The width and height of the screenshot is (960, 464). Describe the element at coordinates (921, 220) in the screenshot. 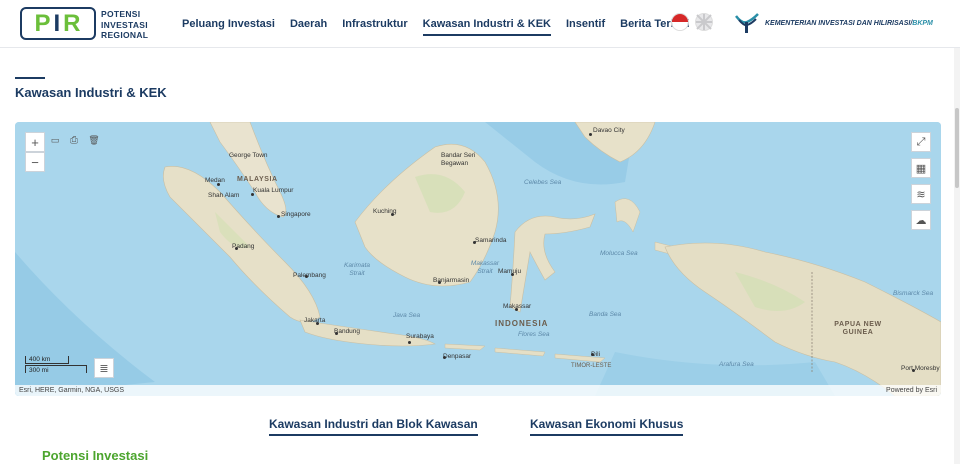

I see `cloud-download-icon: ☁` at that location.